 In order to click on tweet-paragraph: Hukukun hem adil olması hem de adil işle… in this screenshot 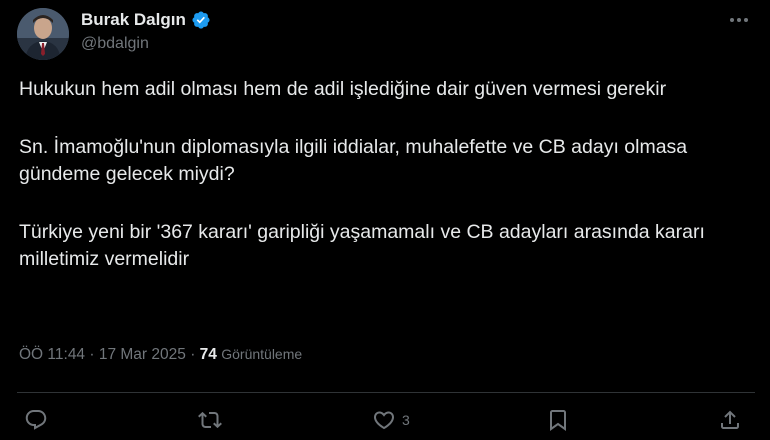, I will do `click(343, 89)`.